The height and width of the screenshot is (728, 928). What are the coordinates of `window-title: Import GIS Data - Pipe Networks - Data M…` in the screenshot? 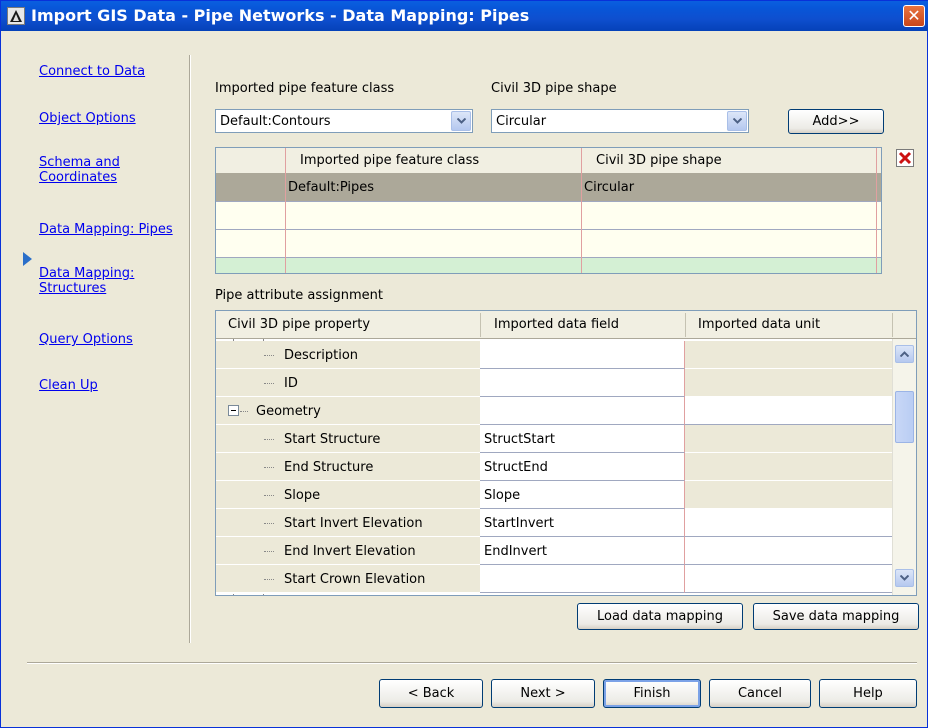 It's located at (280, 15).